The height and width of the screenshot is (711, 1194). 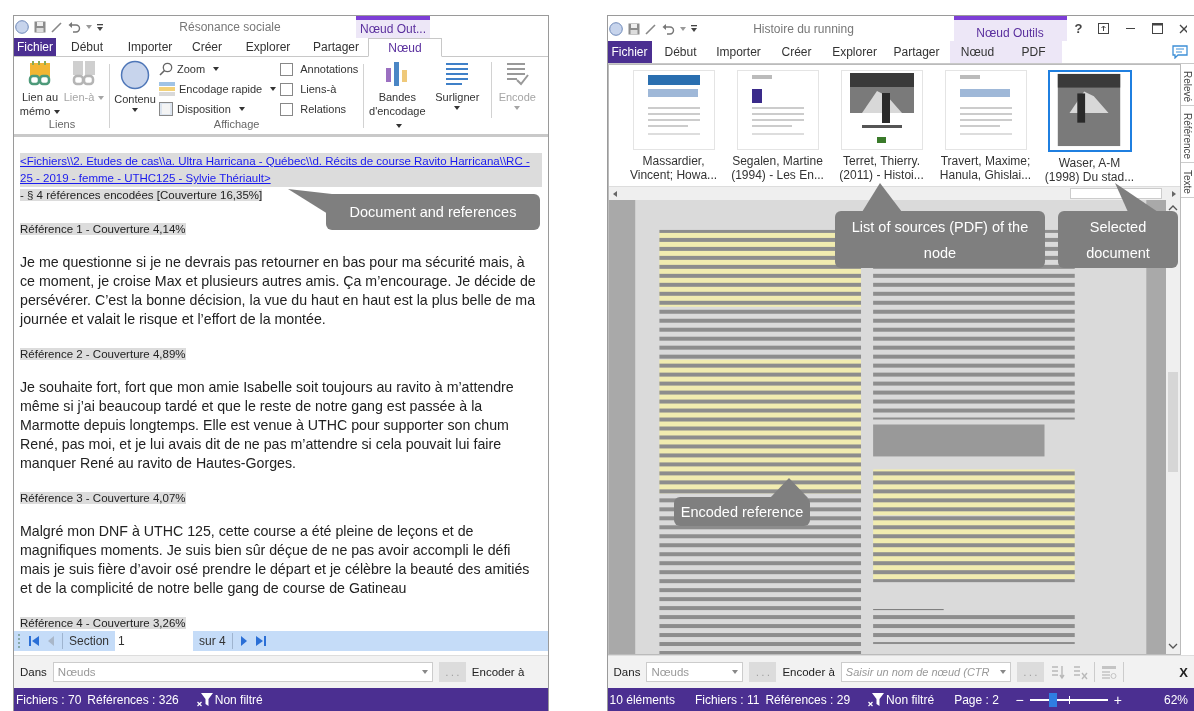 What do you see at coordinates (212, 641) in the screenshot?
I see `section-total: sur 4` at bounding box center [212, 641].